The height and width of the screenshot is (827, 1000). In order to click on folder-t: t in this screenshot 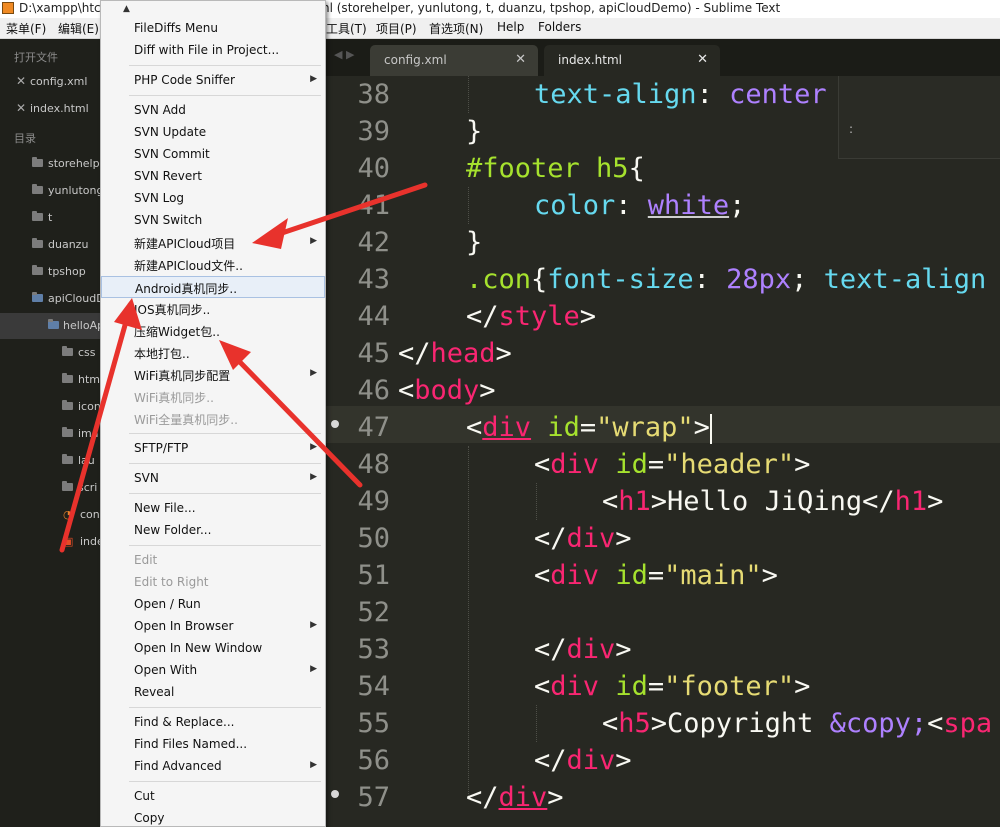, I will do `click(50, 218)`.